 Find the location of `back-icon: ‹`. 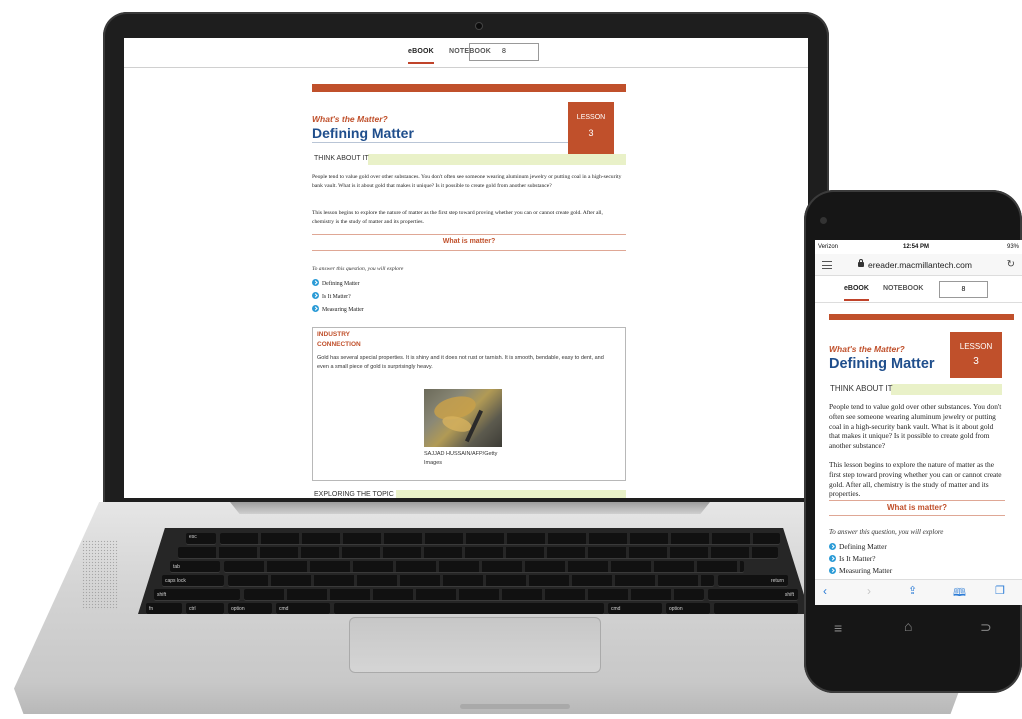

back-icon: ‹ is located at coordinates (825, 591).